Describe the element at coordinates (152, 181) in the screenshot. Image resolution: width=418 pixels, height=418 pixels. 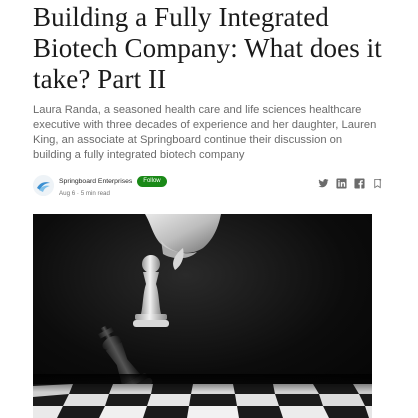
I see `follow-button: Follow` at that location.